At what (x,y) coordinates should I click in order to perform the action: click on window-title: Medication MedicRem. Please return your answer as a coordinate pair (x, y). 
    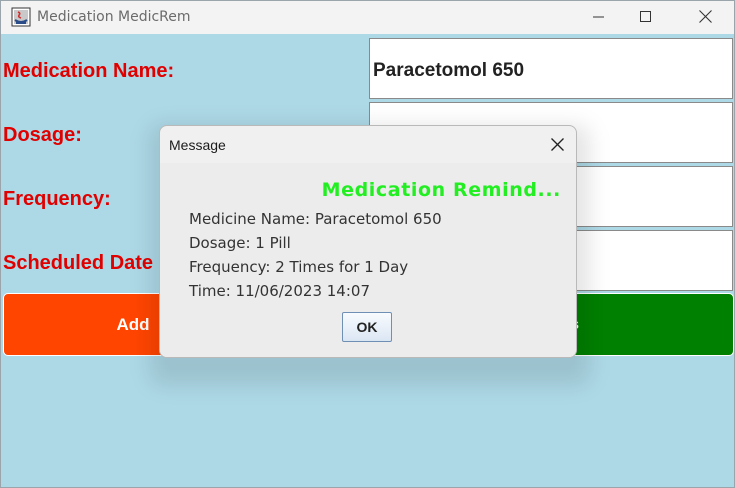
    Looking at the image, I should click on (114, 17).